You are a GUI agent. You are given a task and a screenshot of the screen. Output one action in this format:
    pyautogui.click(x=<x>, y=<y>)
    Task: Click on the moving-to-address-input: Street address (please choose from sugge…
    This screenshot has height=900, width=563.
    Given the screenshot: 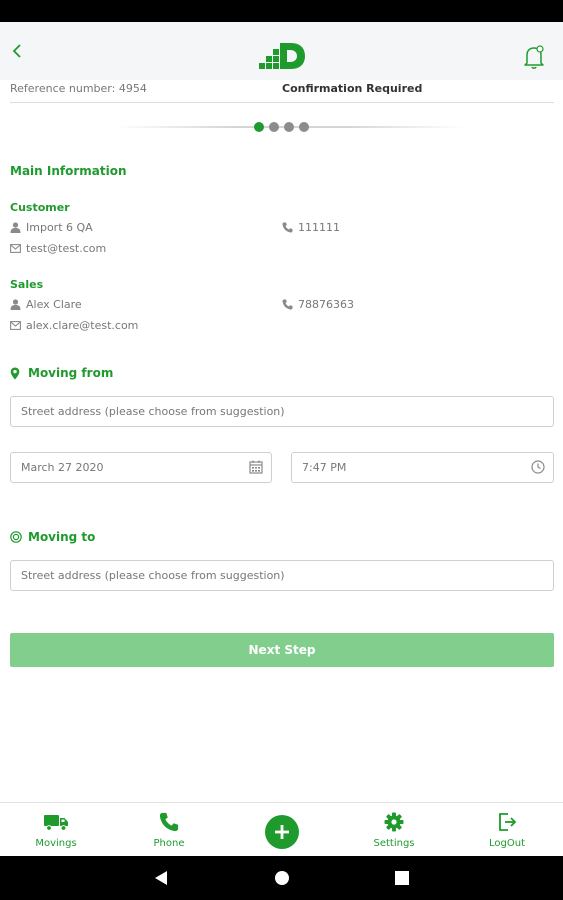 What is the action you would take?
    pyautogui.click(x=282, y=575)
    